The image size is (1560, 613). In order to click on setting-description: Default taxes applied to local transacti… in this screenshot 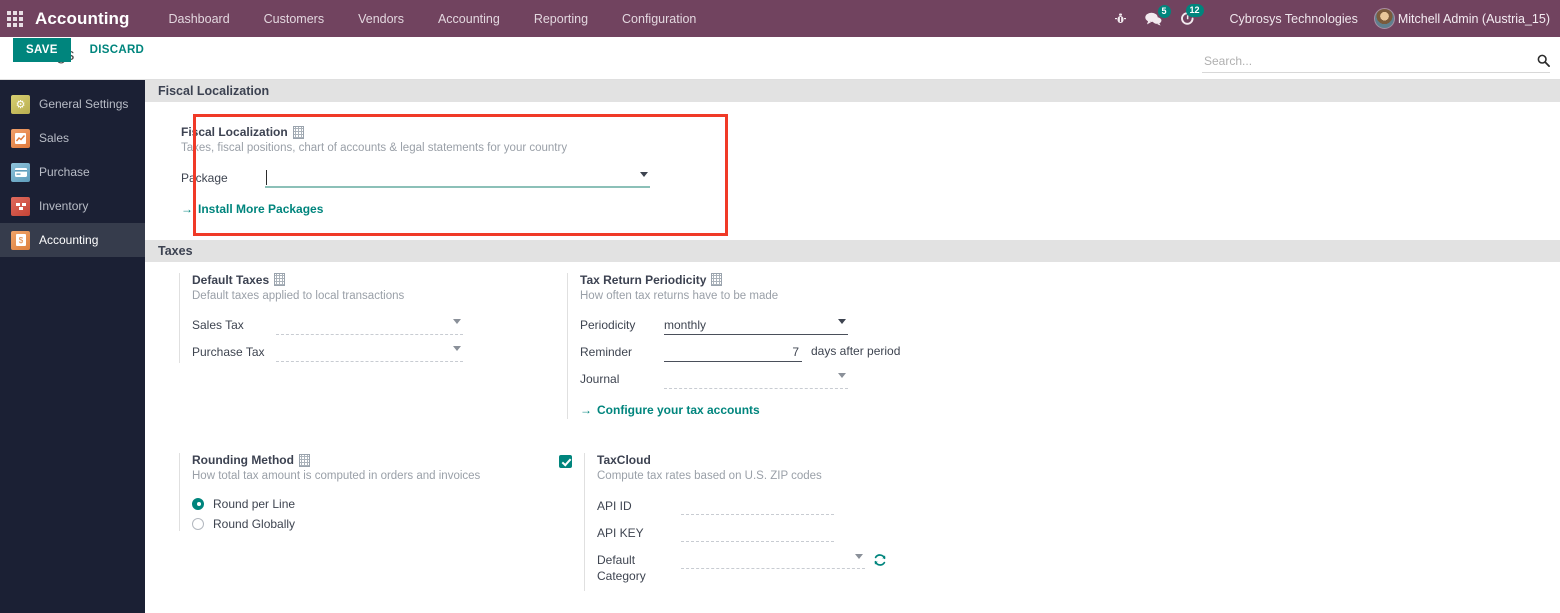, I will do `click(298, 295)`.